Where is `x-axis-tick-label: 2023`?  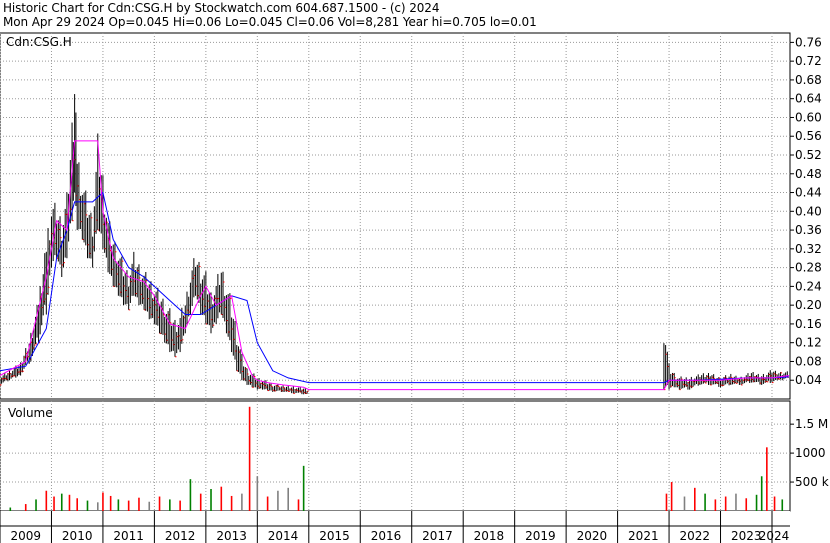 x-axis-tick-label: 2023 is located at coordinates (746, 536).